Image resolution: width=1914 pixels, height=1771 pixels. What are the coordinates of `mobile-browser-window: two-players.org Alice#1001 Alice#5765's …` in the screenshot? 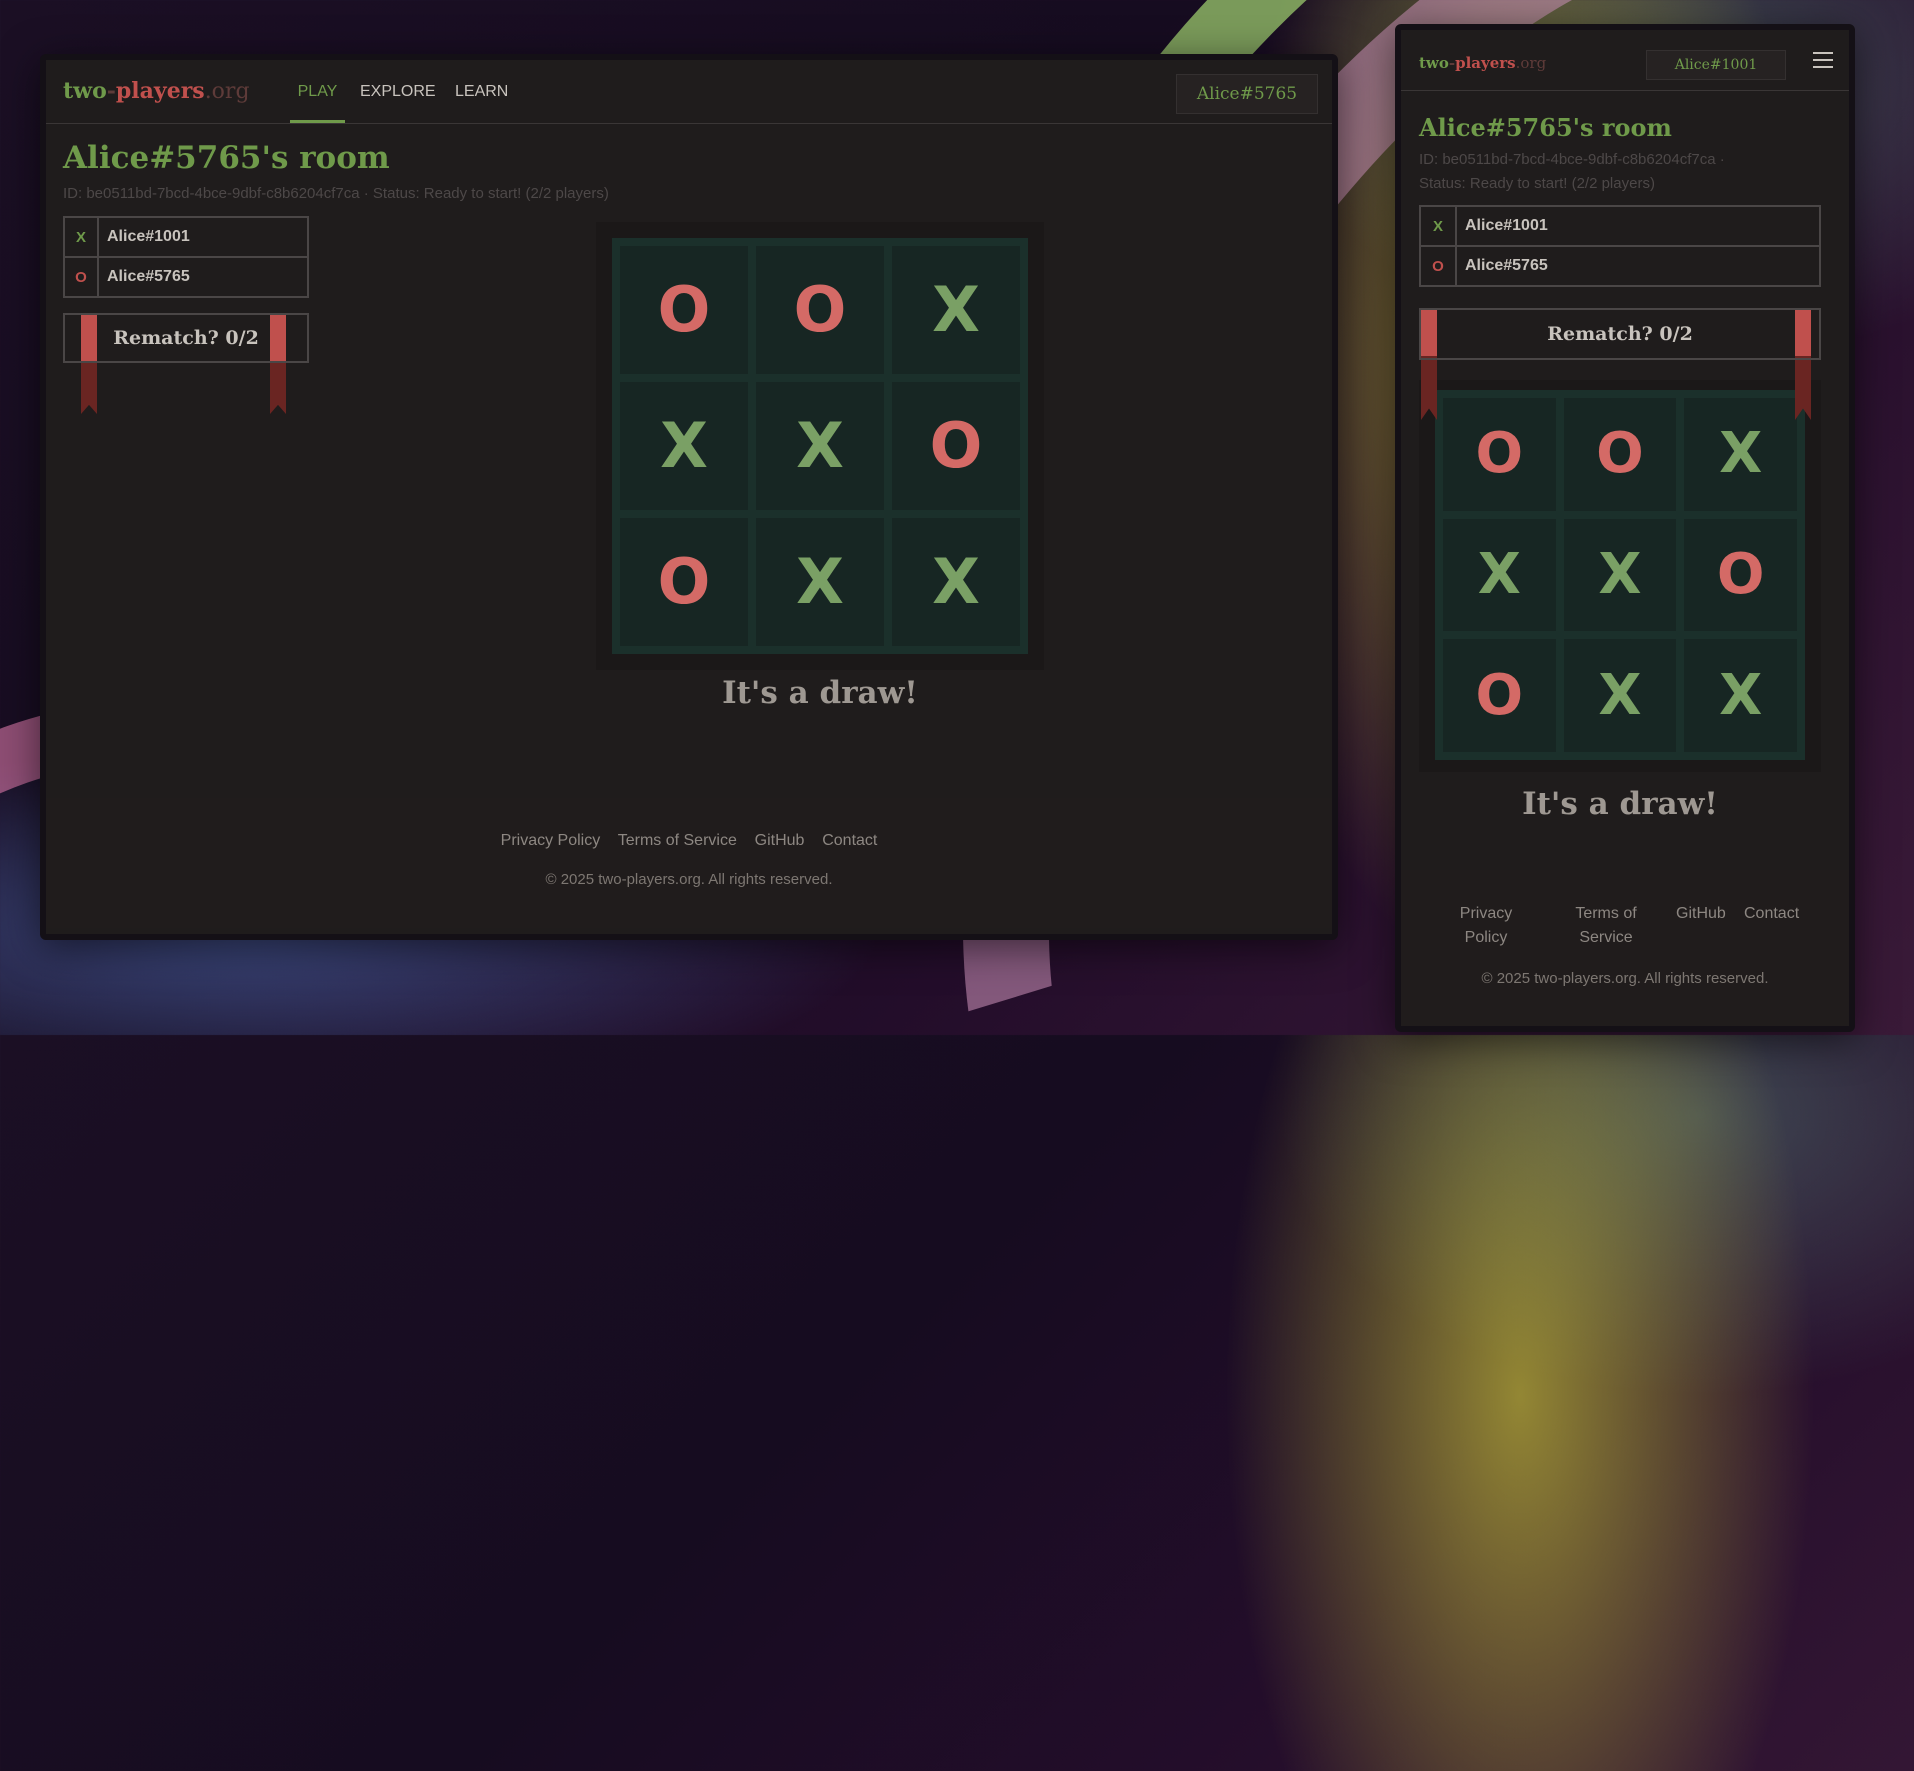 It's located at (1625, 528).